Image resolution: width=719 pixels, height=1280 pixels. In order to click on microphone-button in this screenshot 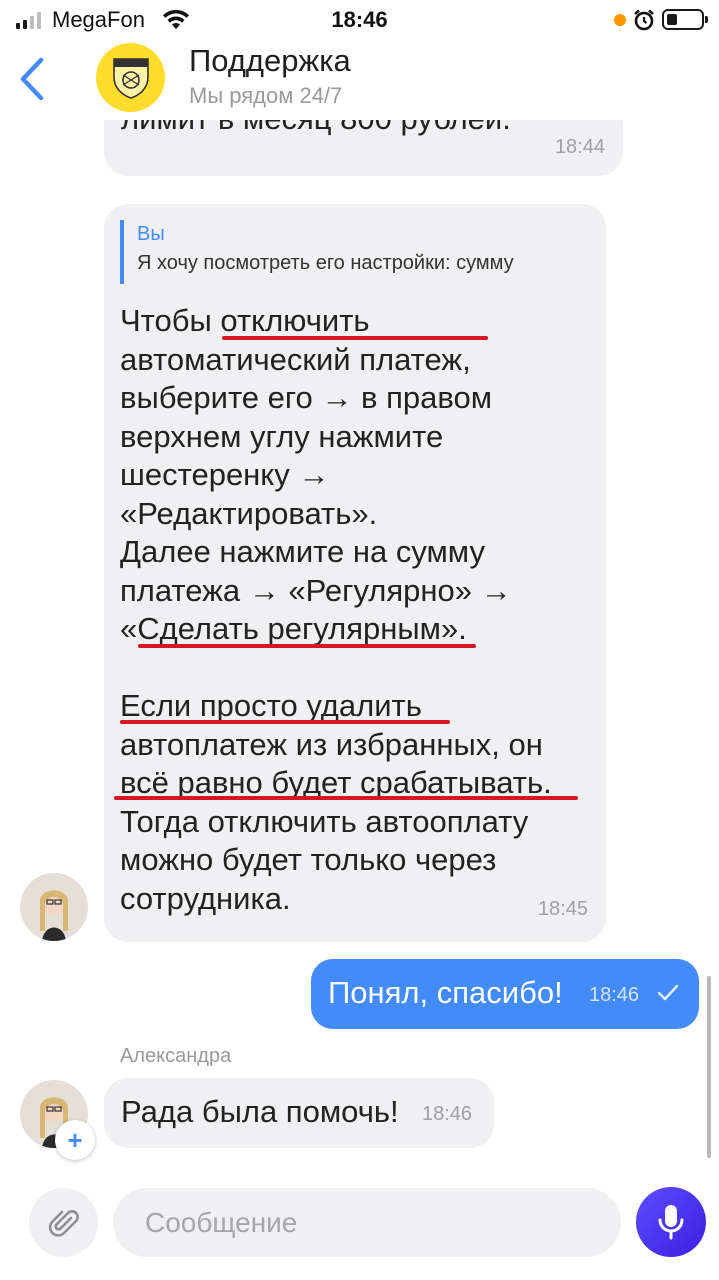, I will do `click(671, 1222)`.